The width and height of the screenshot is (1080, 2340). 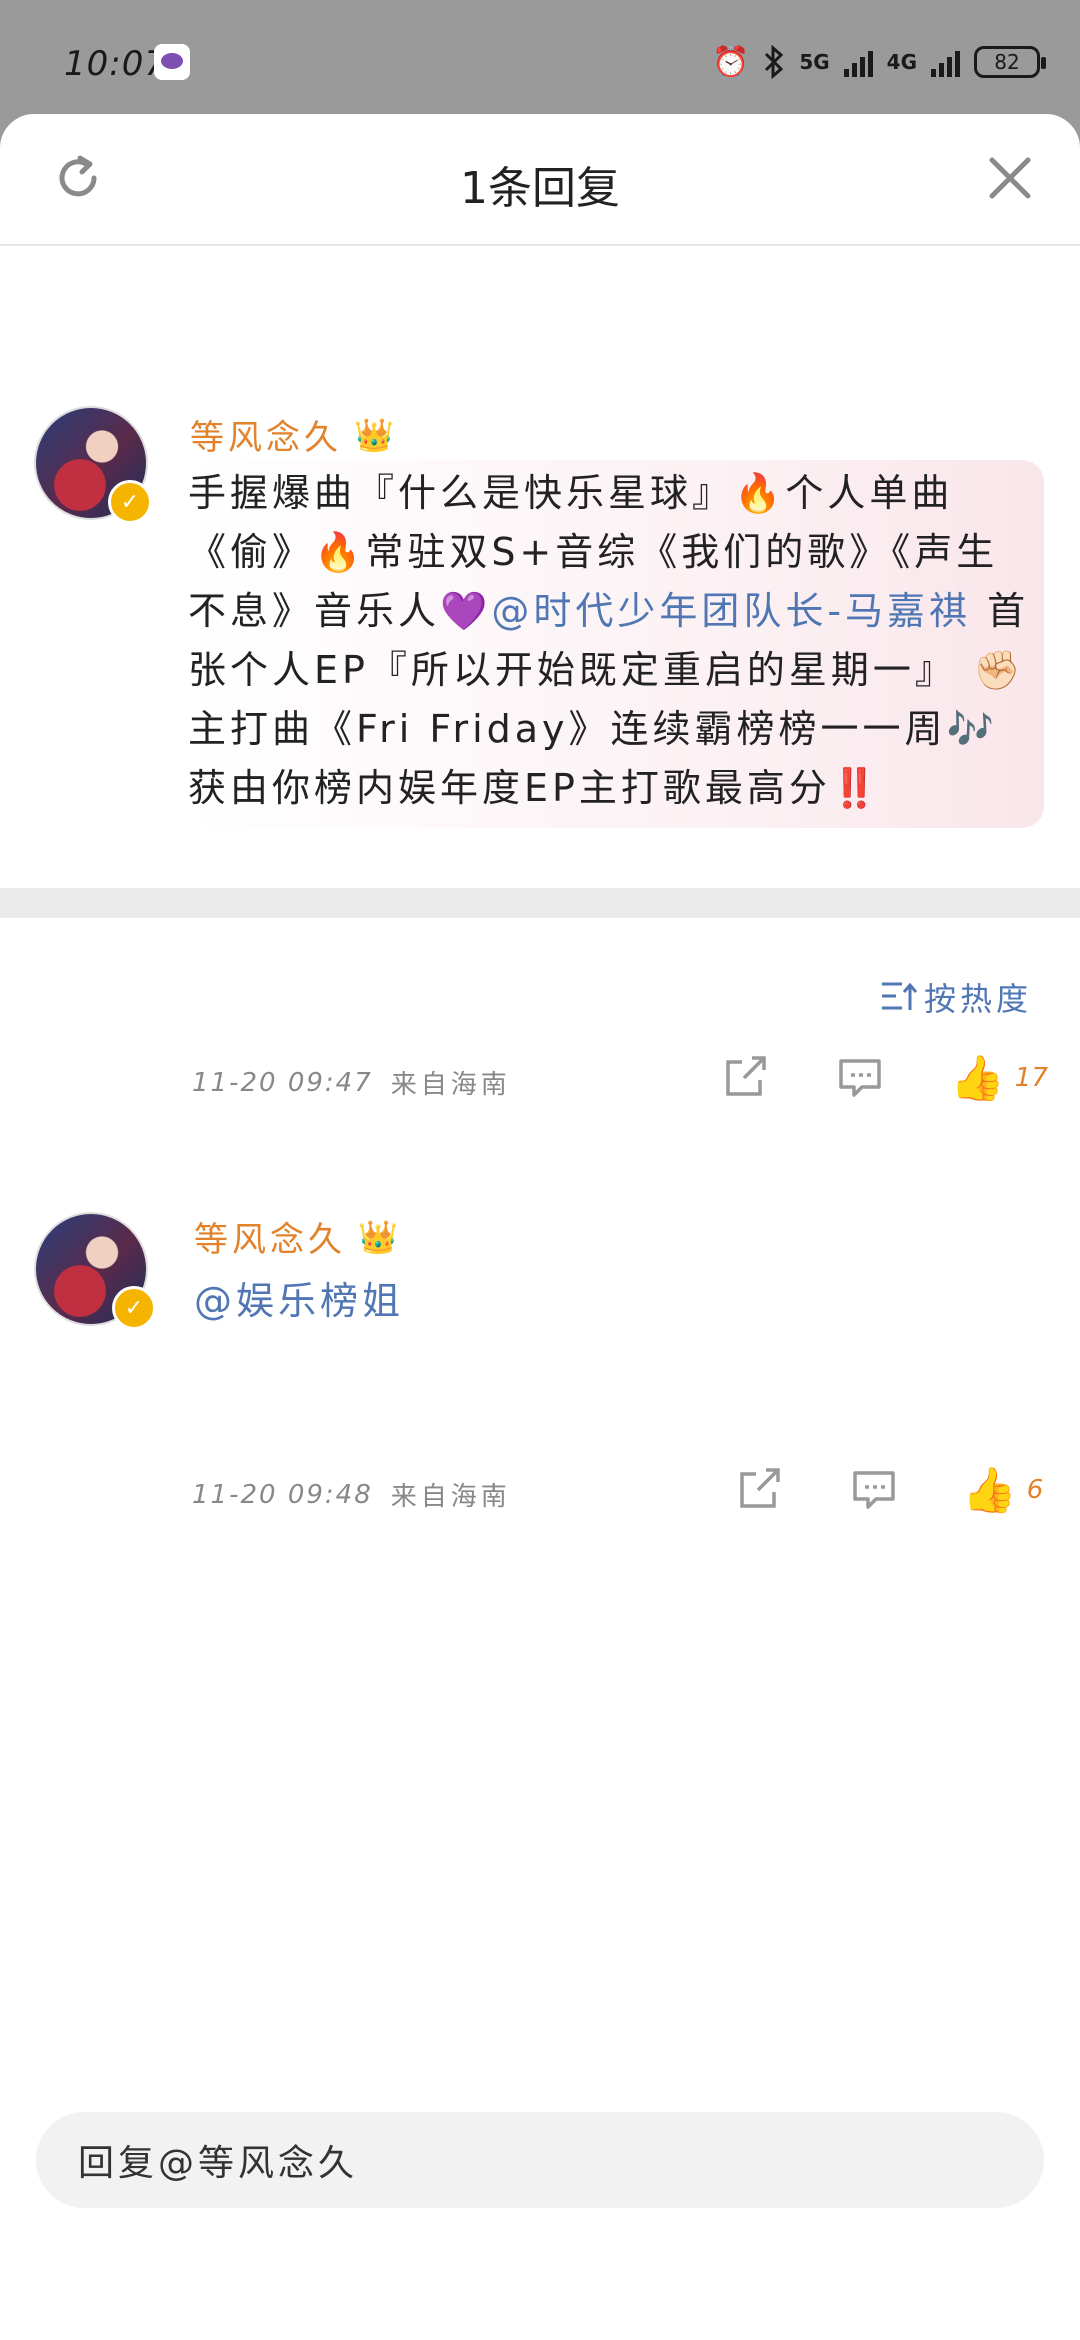 I want to click on reply-mention: @娱乐榜姐, so click(x=299, y=1297).